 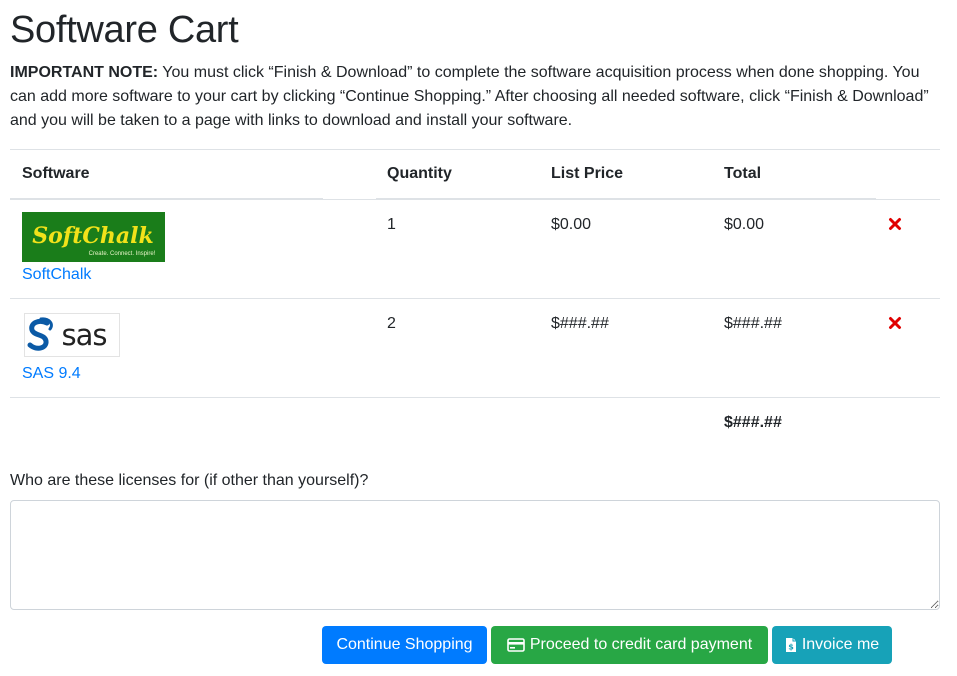 What do you see at coordinates (516, 645) in the screenshot?
I see `credit-card-icon` at bounding box center [516, 645].